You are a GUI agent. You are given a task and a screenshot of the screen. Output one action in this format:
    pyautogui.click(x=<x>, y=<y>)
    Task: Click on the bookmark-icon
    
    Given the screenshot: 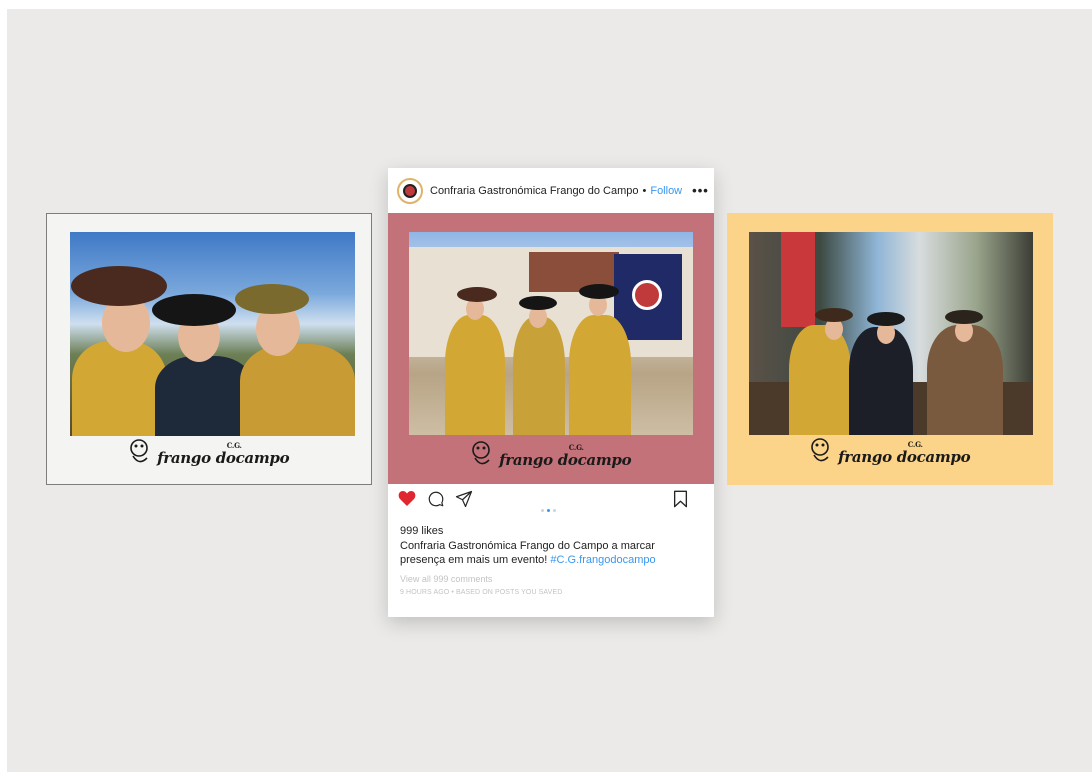 What is the action you would take?
    pyautogui.click(x=680, y=499)
    